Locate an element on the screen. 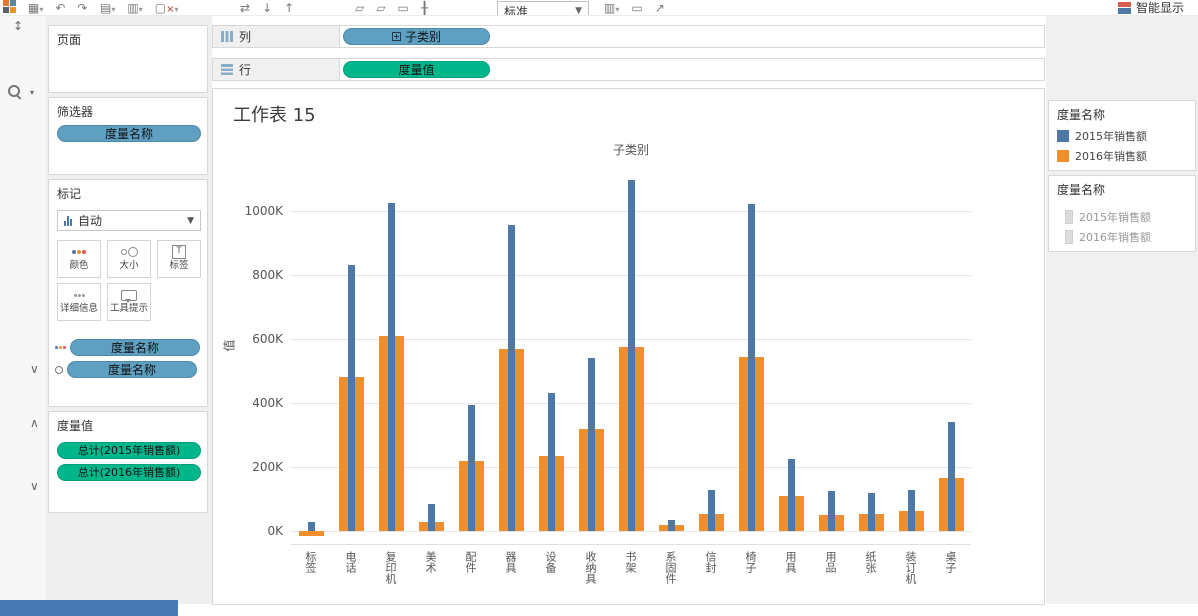  fix-axes-icon: ╂ is located at coordinates (424, 7).